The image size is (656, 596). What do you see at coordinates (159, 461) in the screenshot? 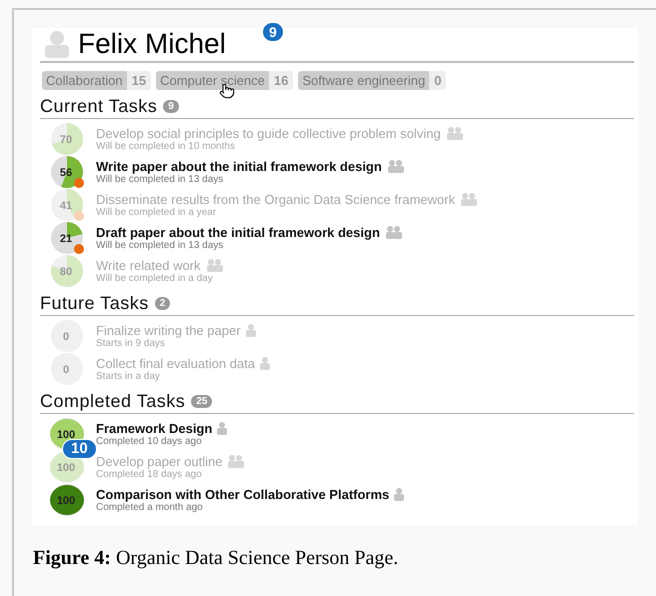
I see `task-title: Develop paper outline` at bounding box center [159, 461].